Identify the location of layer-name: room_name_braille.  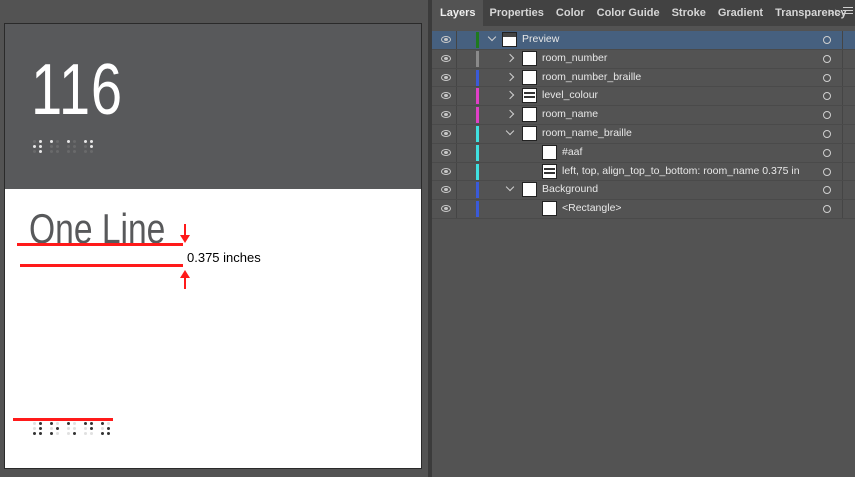
(587, 133).